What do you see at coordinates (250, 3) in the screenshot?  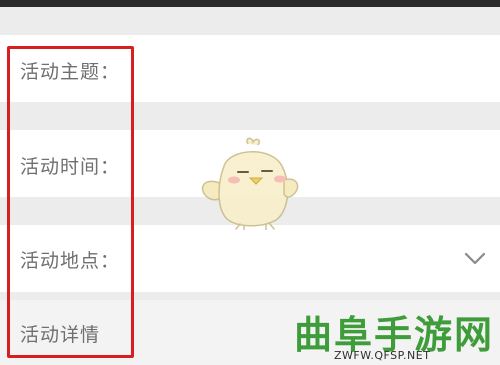 I see `top-bar` at bounding box center [250, 3].